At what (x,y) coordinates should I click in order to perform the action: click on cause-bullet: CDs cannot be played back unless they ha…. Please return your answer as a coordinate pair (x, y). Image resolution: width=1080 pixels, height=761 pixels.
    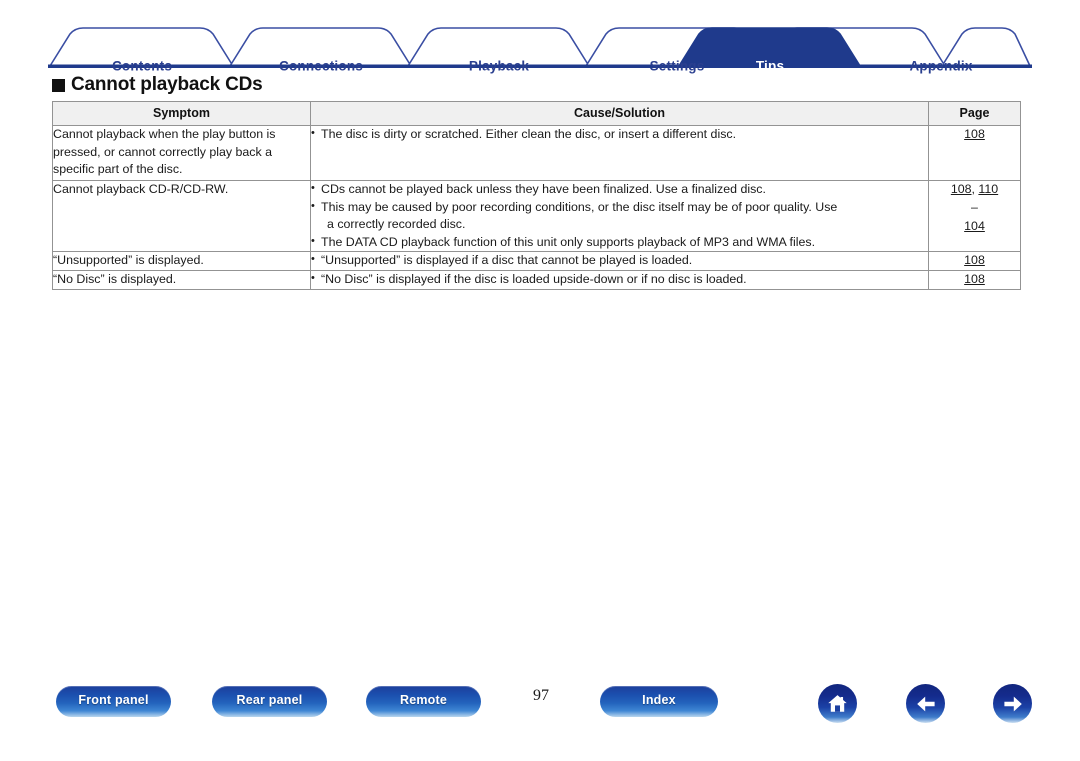
    Looking at the image, I should click on (619, 190).